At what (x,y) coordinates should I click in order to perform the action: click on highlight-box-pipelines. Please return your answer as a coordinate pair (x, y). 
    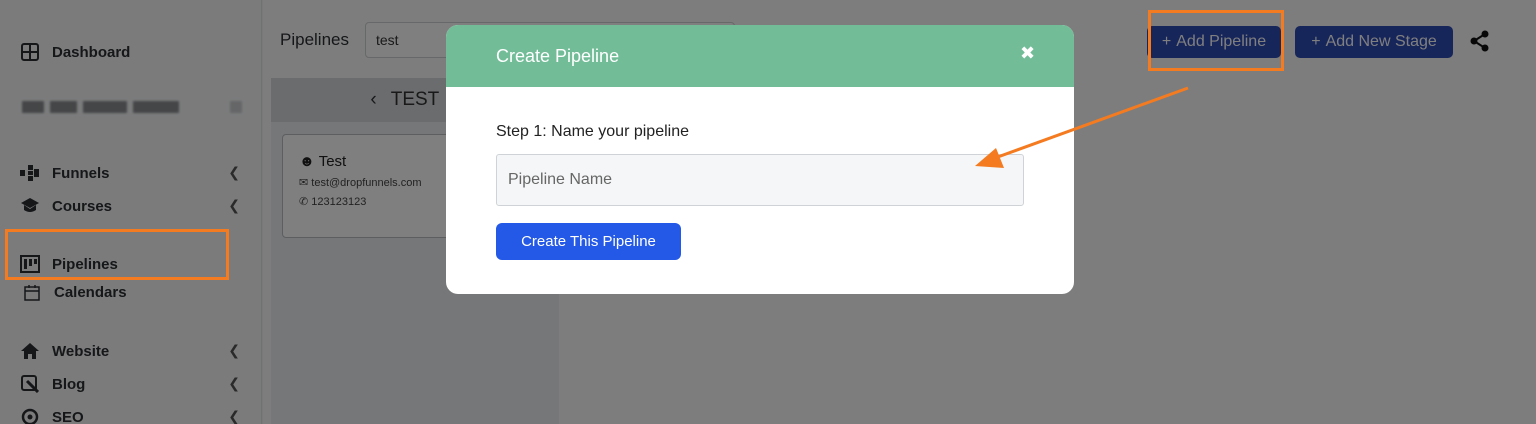
    Looking at the image, I should click on (117, 254).